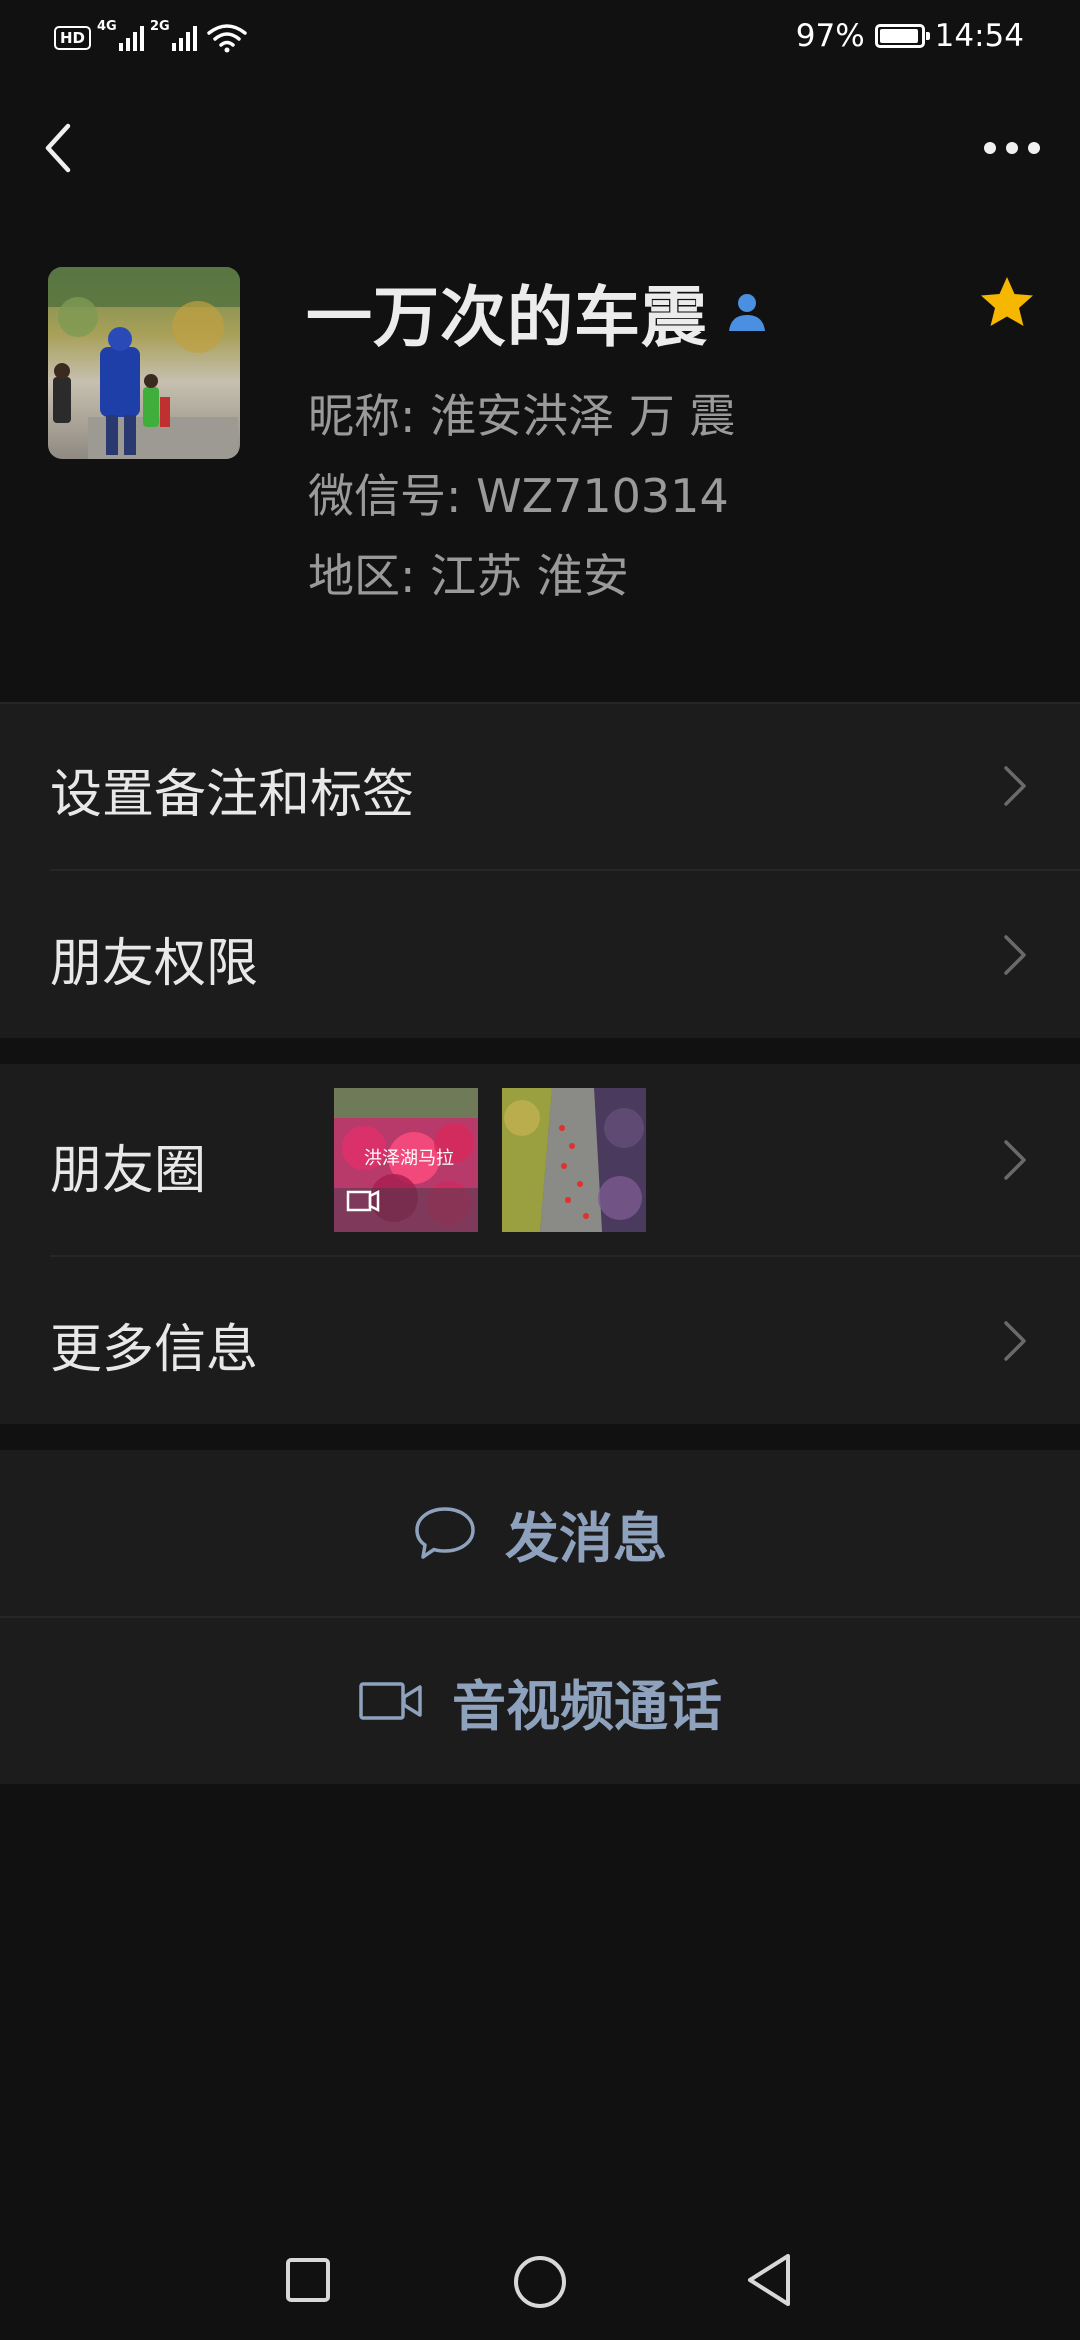 The image size is (1080, 2340). I want to click on back-nav-icon, so click(770, 2280).